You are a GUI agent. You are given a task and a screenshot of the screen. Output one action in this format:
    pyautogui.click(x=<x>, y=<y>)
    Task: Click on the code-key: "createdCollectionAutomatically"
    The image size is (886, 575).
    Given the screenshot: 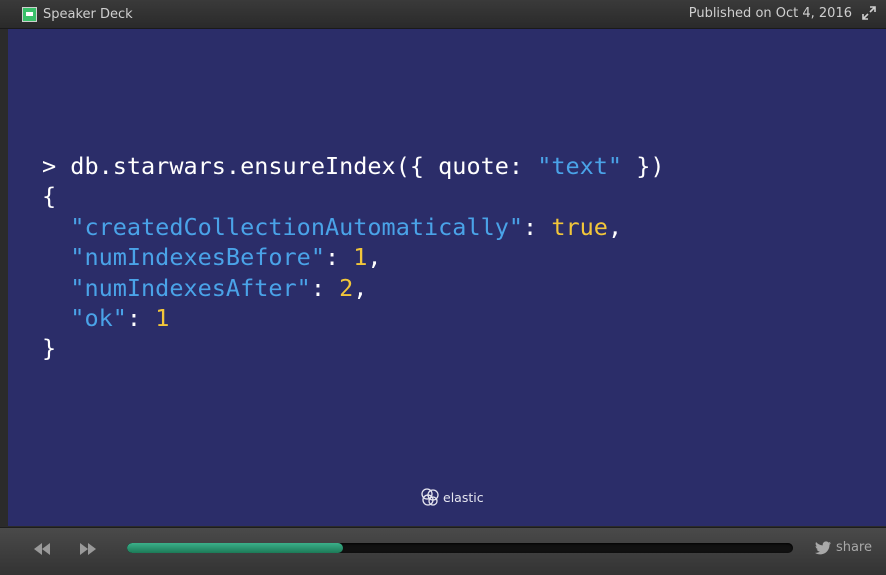 What is the action you would take?
    pyautogui.click(x=297, y=226)
    